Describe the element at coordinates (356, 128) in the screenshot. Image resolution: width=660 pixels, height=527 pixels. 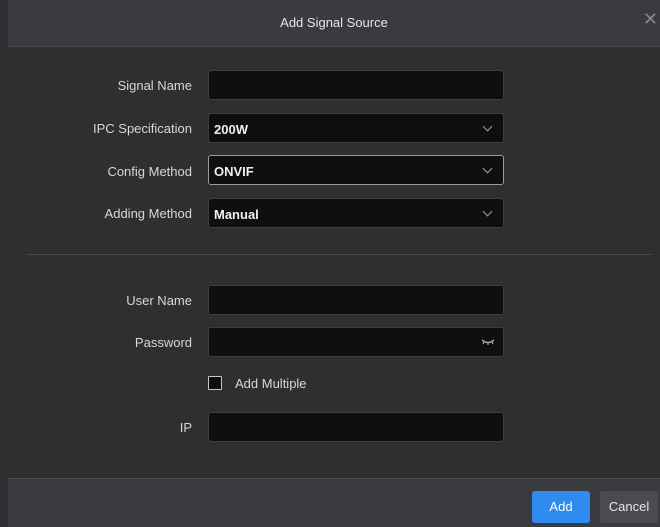
I see `ipc-specification-select: 200W` at that location.